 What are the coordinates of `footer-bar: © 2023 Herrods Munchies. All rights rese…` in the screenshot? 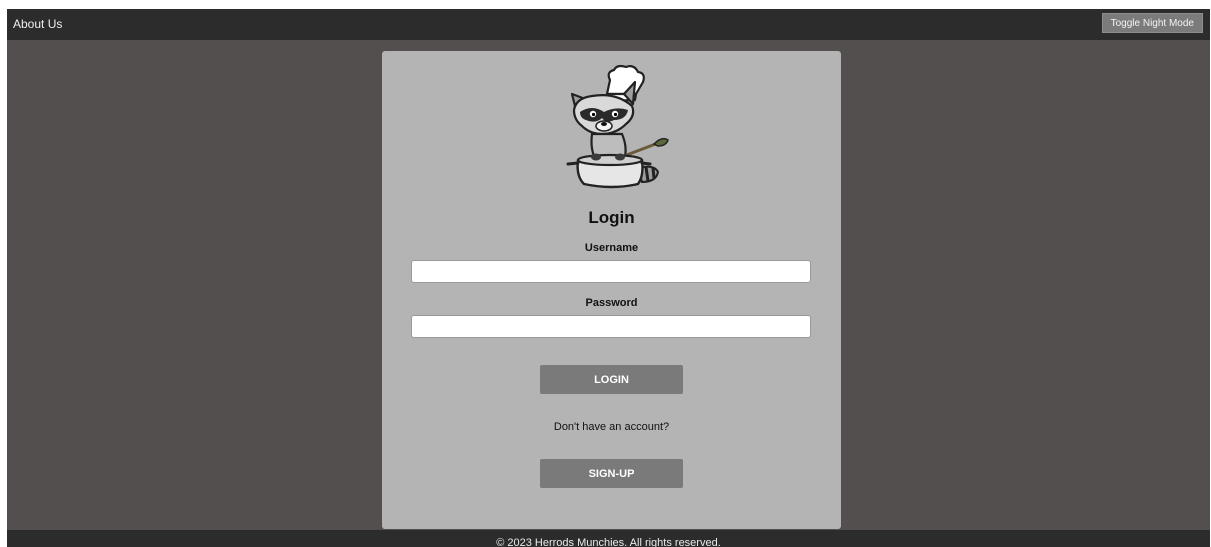 It's located at (608, 538).